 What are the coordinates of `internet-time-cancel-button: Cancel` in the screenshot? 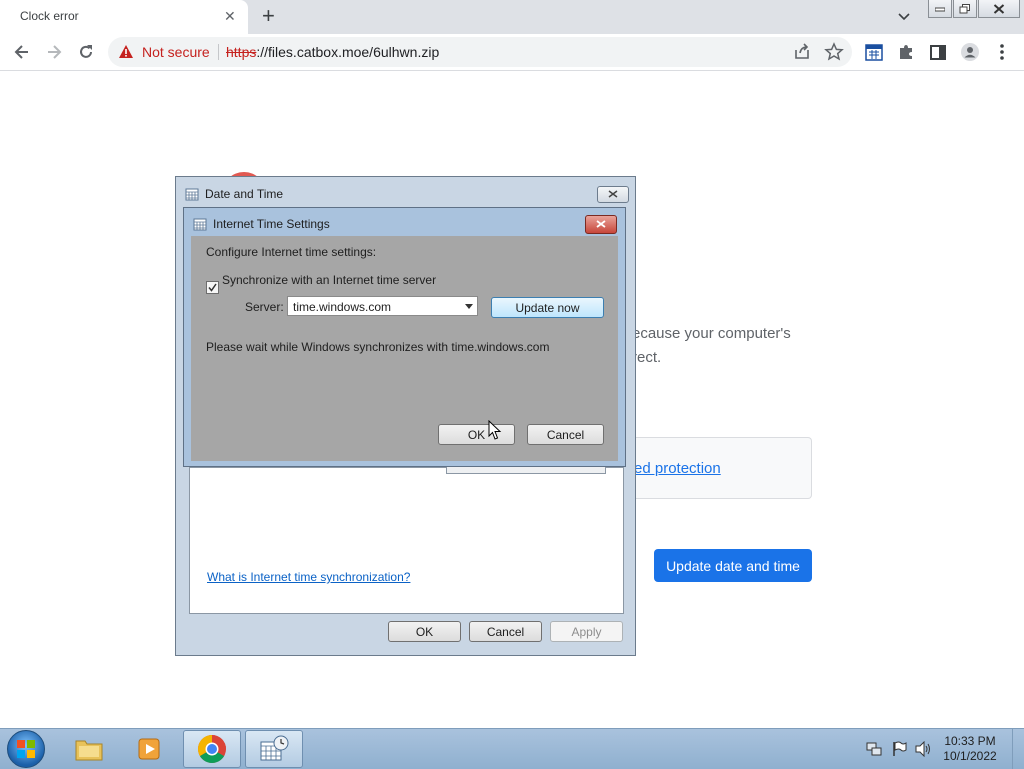 It's located at (565, 434).